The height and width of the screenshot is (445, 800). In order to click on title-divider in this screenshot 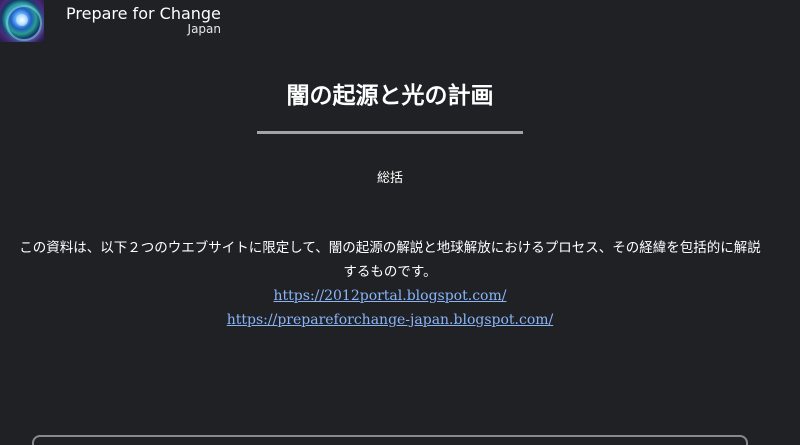, I will do `click(390, 132)`.